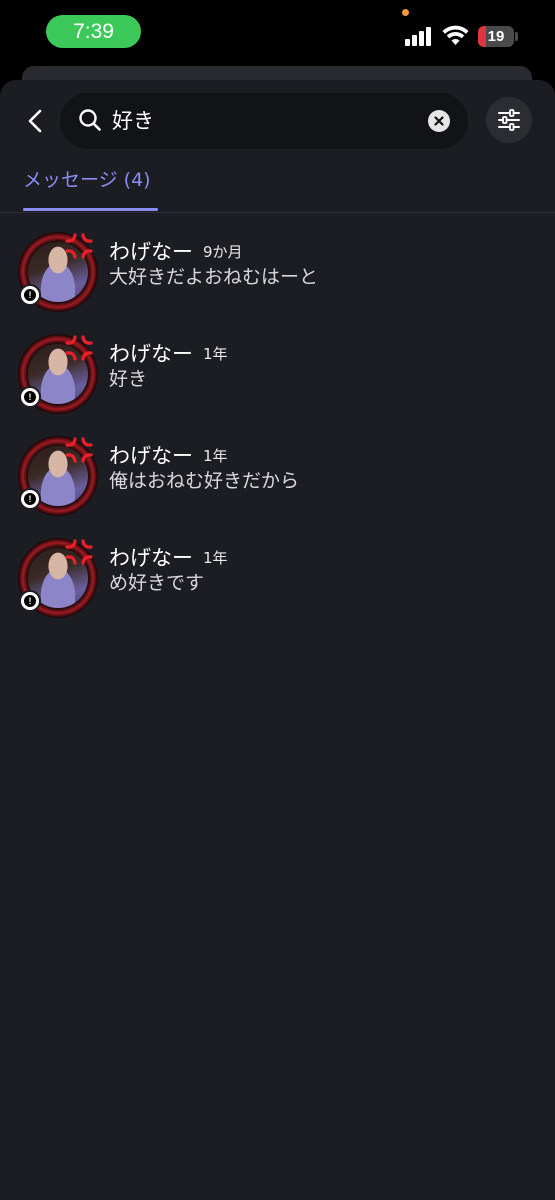 The height and width of the screenshot is (1200, 555). Describe the element at coordinates (90, 120) in the screenshot. I see `search-icon` at that location.